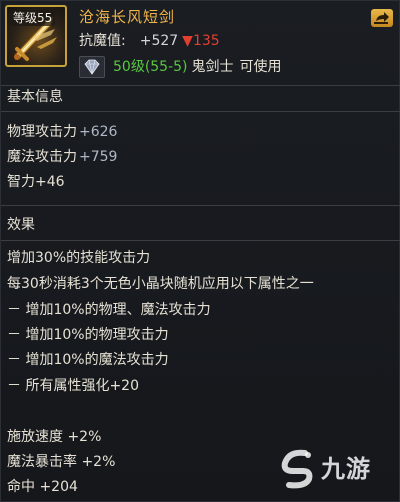 Image resolution: width=400 pixels, height=502 pixels. Describe the element at coordinates (33, 18) in the screenshot. I see `item-level-tag: 等级55` at that location.